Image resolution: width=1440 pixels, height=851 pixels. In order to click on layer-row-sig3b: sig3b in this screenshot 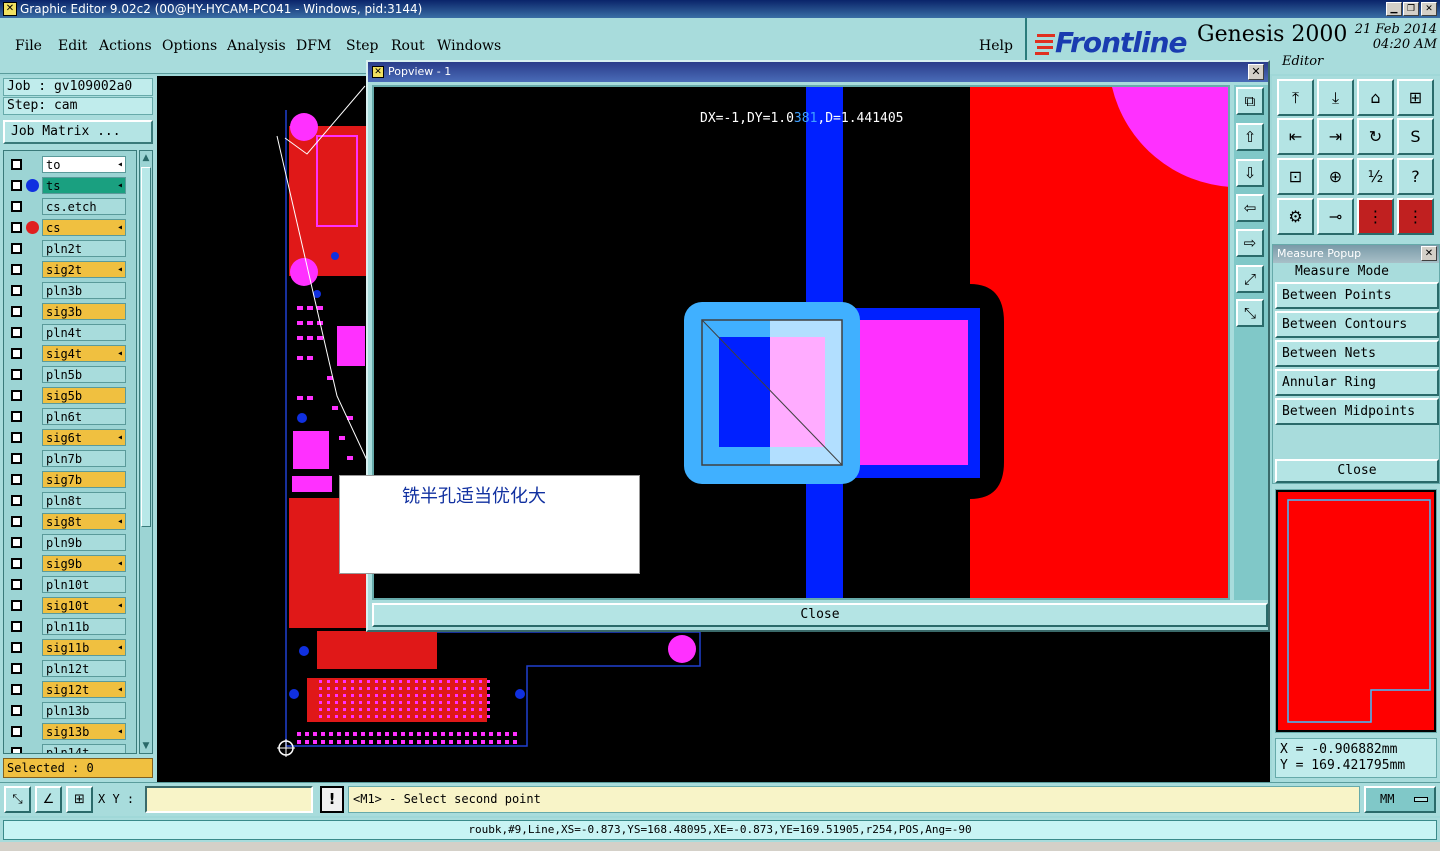, I will do `click(71, 311)`.